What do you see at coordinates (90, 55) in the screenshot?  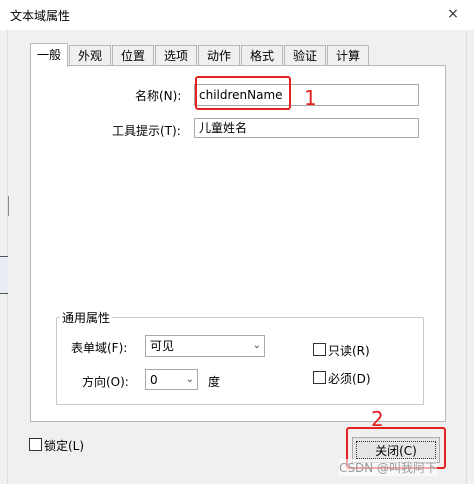 I see `tab-appearance: 外观` at bounding box center [90, 55].